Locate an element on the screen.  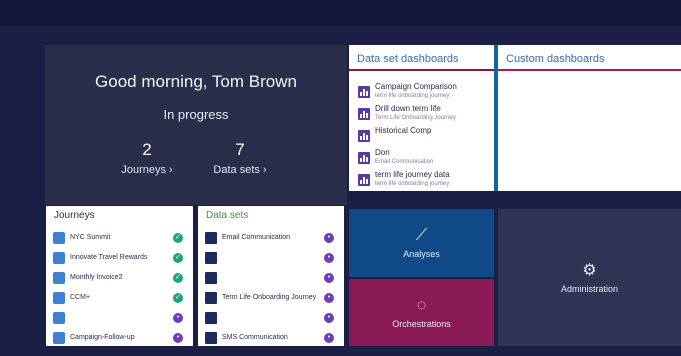
custom-dashboards-title: Custom dashboards is located at coordinates (589, 58).